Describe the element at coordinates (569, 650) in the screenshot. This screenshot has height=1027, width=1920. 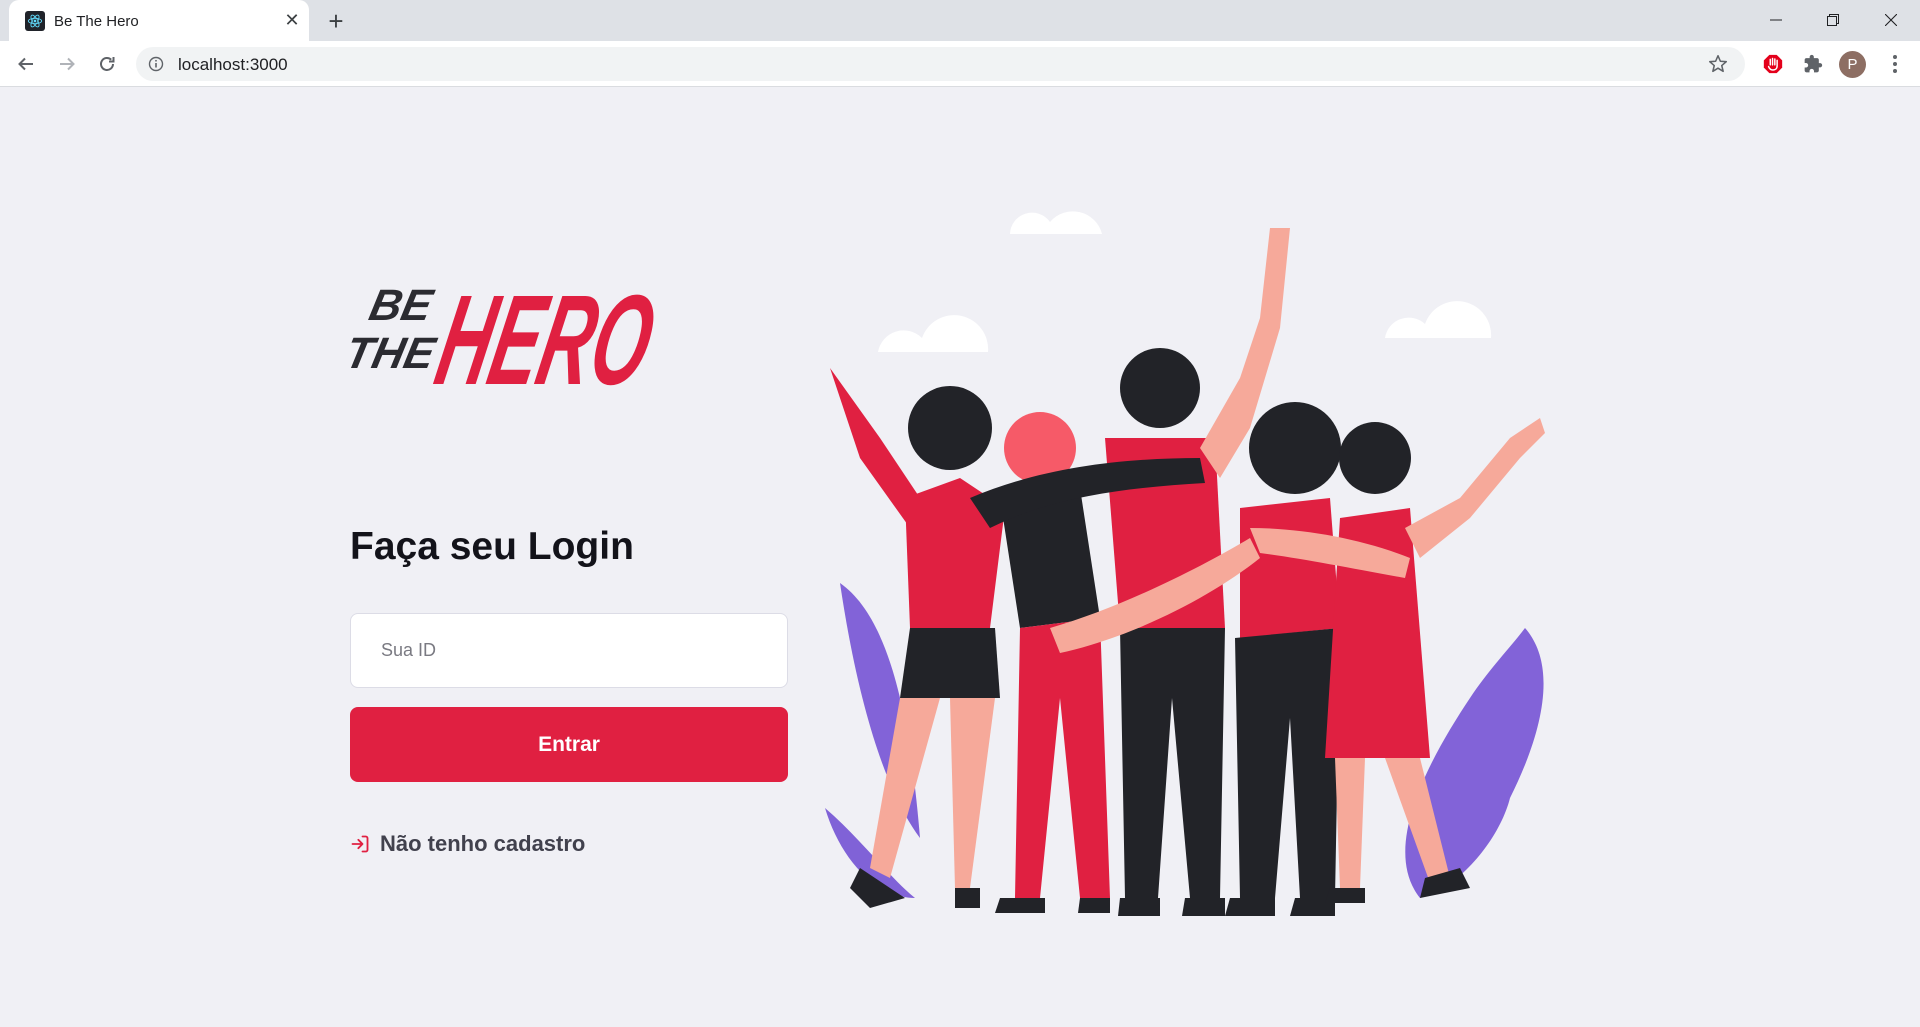
I see `id-input` at that location.